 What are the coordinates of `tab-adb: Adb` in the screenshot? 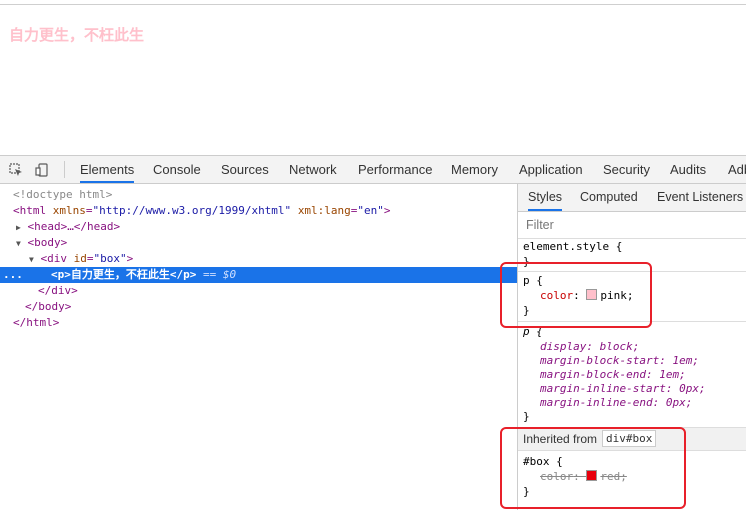 It's located at (737, 169).